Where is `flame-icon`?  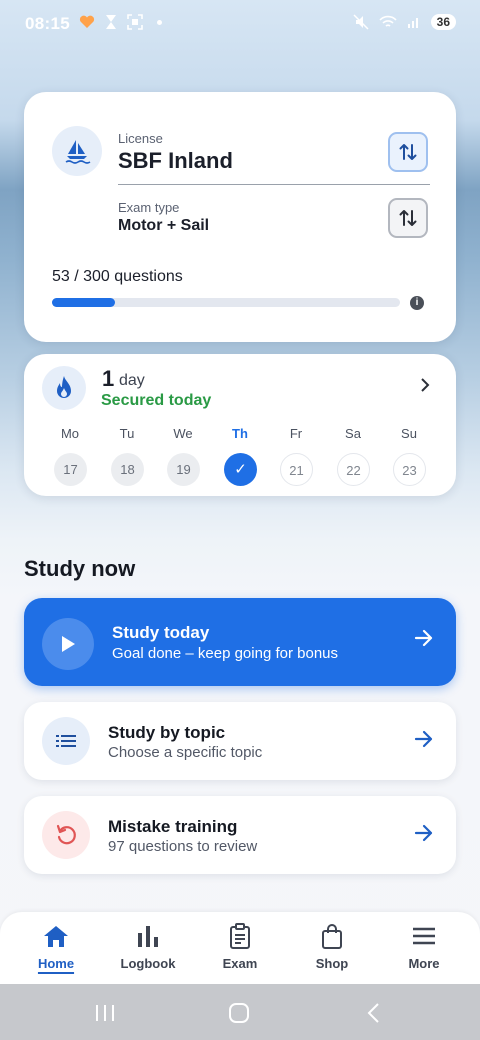
flame-icon is located at coordinates (64, 387).